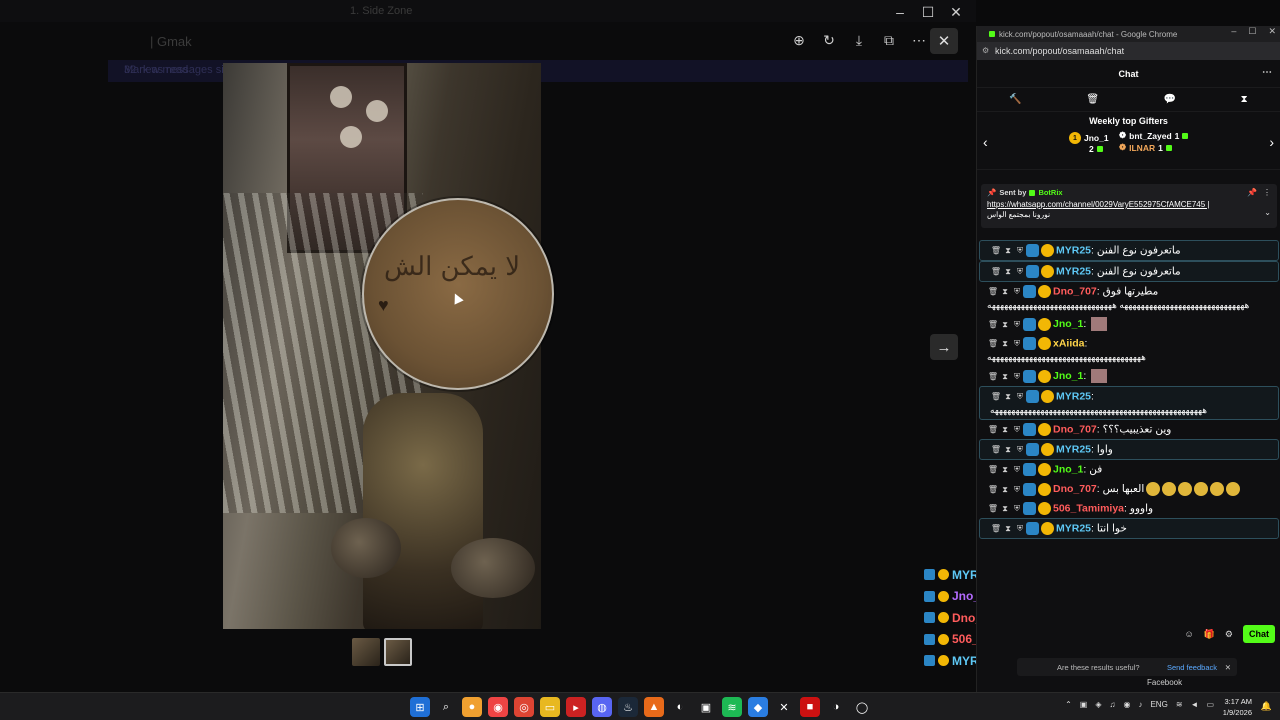 This screenshot has width=1280, height=720. What do you see at coordinates (784, 707) in the screenshot?
I see `app-icon: ✕` at bounding box center [784, 707].